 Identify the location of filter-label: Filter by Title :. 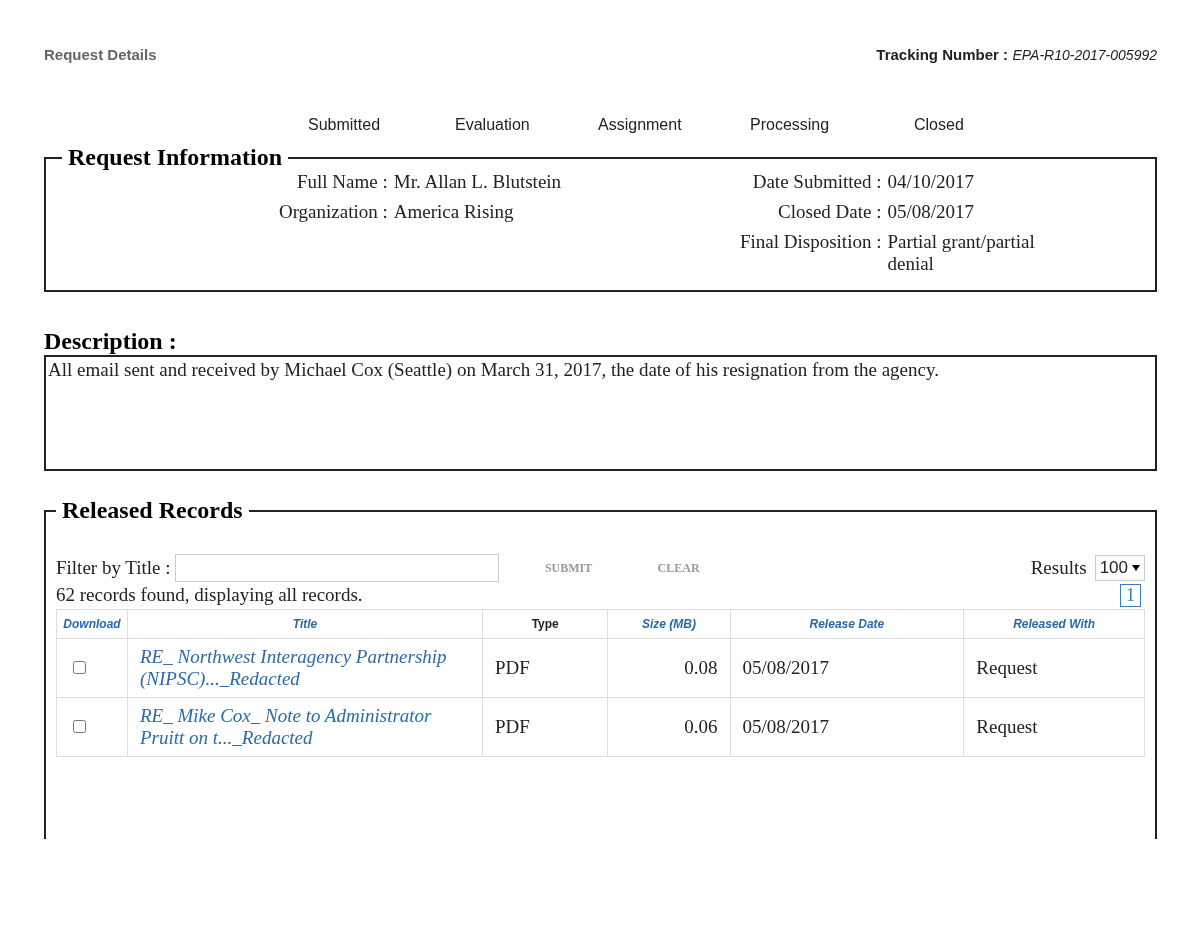
(113, 568).